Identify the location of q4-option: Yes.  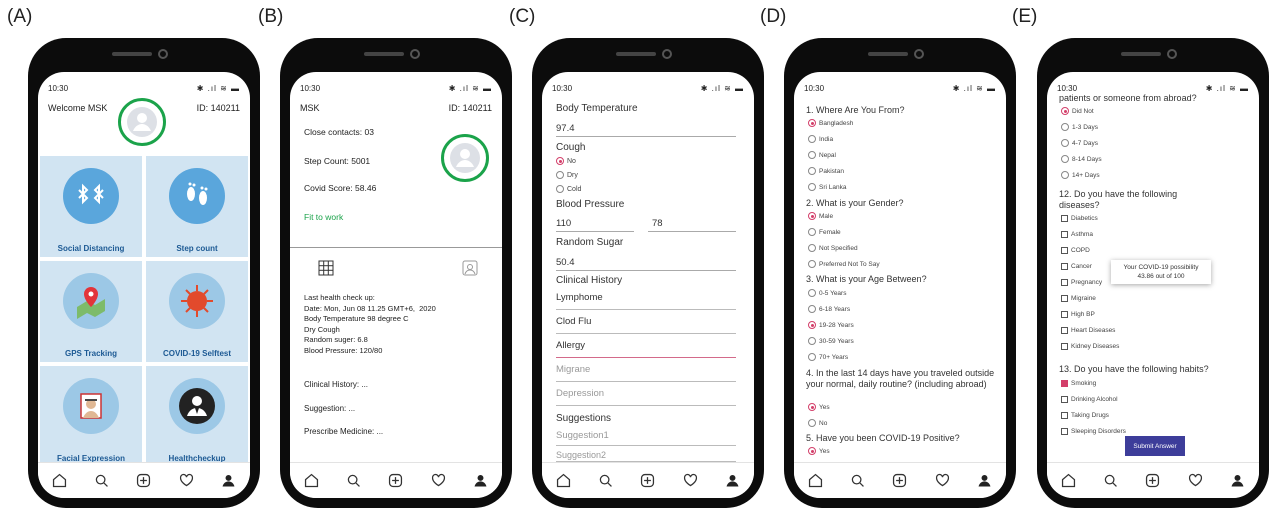
(819, 407).